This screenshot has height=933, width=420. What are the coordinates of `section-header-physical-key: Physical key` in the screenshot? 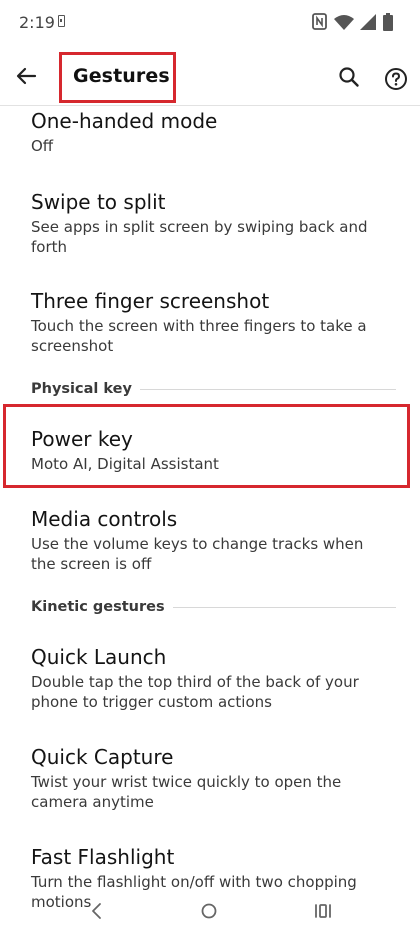 It's located at (213, 389).